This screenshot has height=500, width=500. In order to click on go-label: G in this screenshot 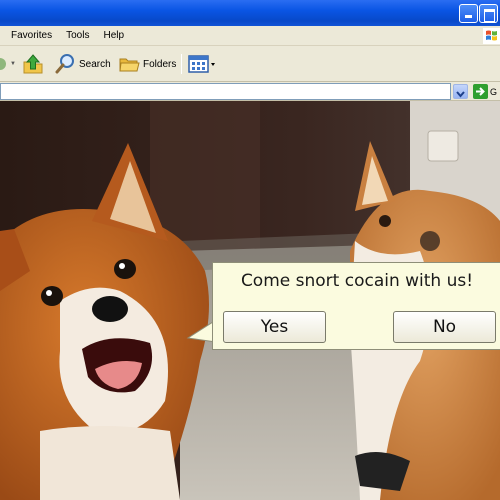, I will do `click(494, 91)`.